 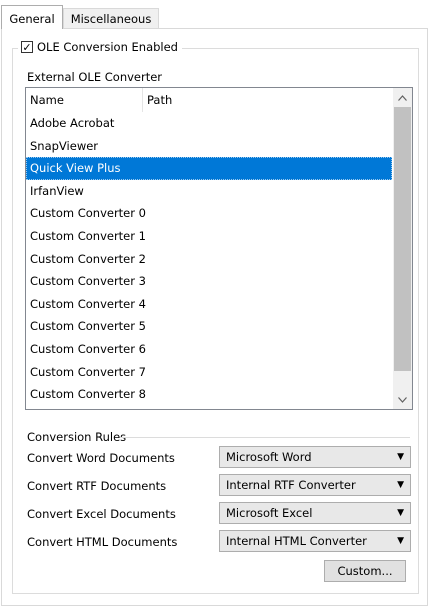 What do you see at coordinates (142, 100) in the screenshot?
I see `column-divider` at bounding box center [142, 100].